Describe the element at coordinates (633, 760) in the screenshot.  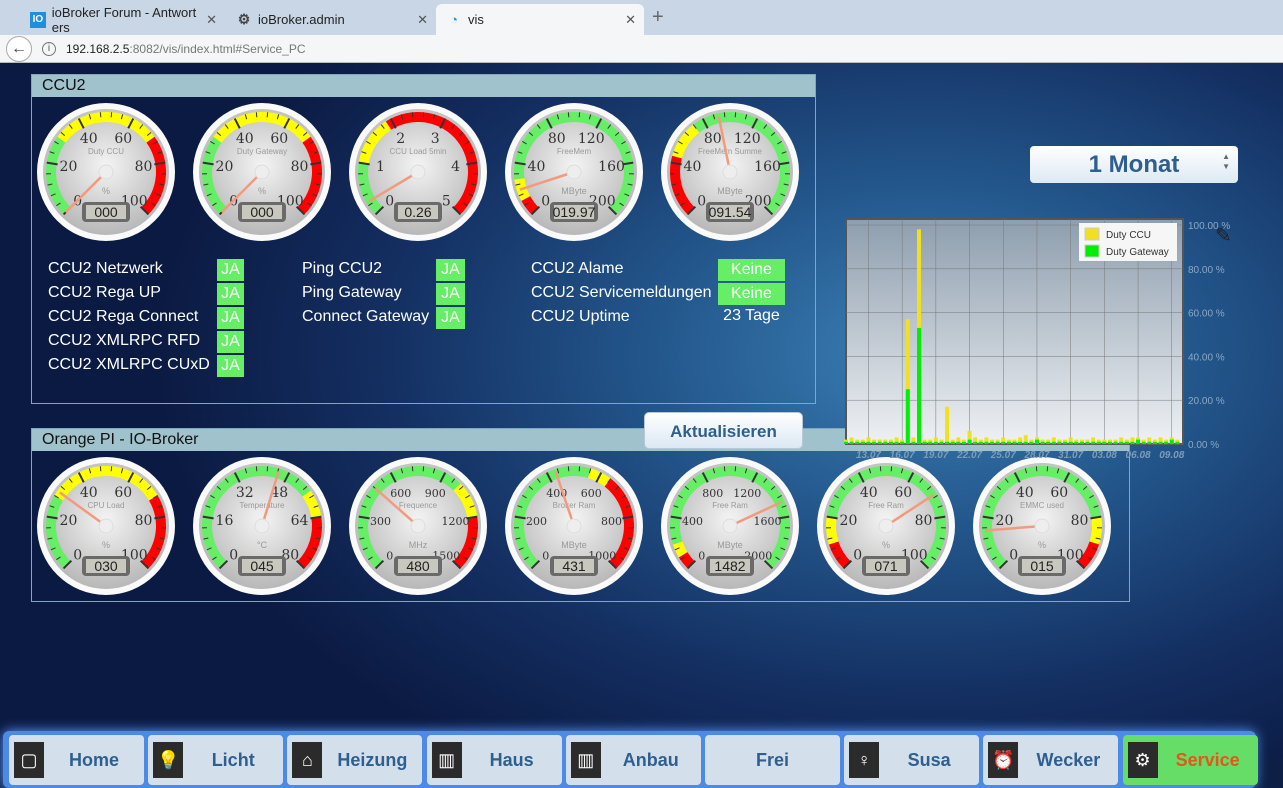
I see `nav-button-anbau: ▥Anbau` at that location.